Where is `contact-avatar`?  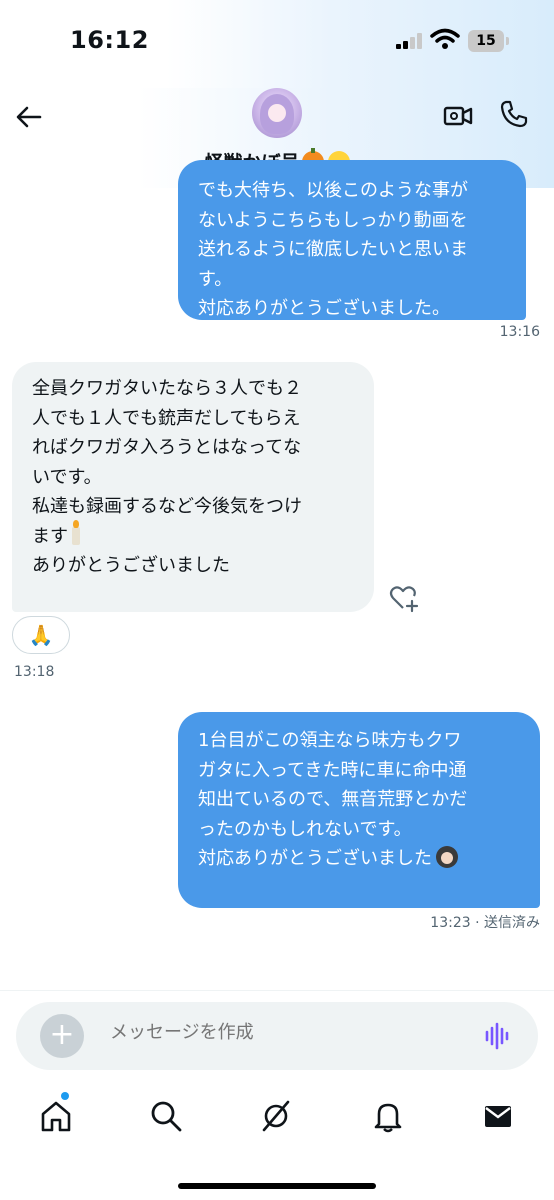
contact-avatar is located at coordinates (277, 113).